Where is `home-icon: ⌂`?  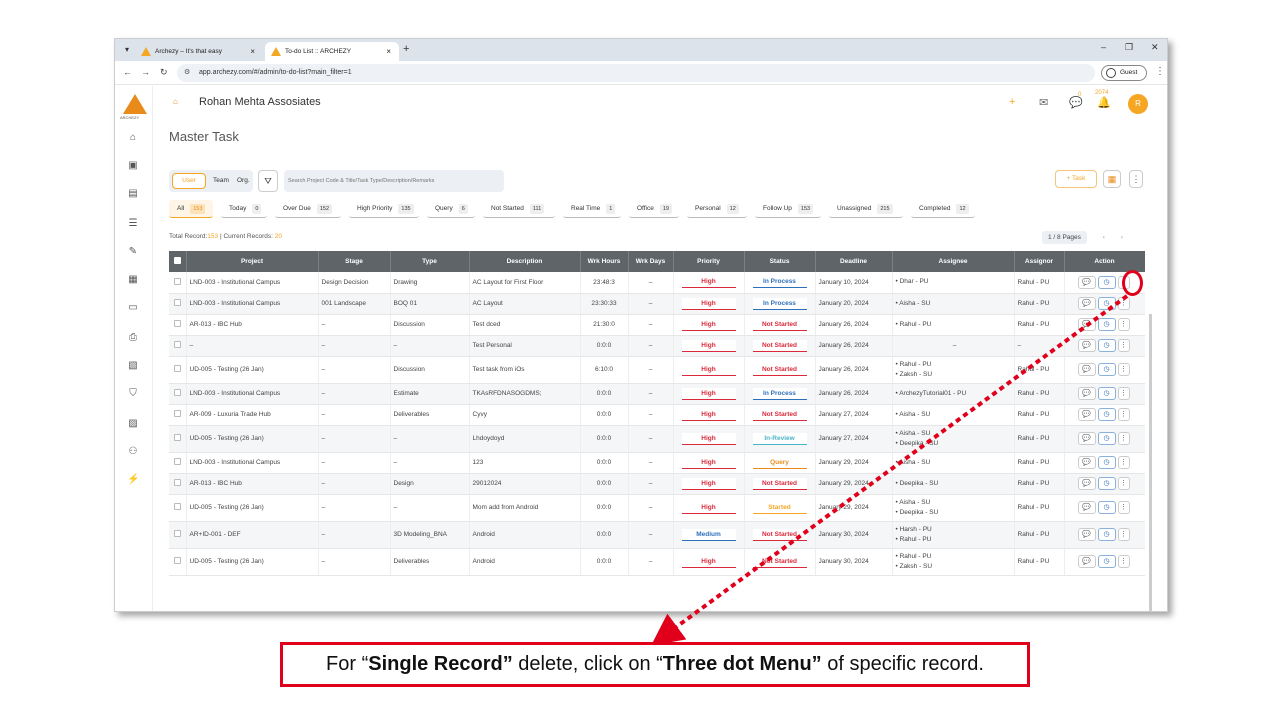
home-icon: ⌂ is located at coordinates (133, 138).